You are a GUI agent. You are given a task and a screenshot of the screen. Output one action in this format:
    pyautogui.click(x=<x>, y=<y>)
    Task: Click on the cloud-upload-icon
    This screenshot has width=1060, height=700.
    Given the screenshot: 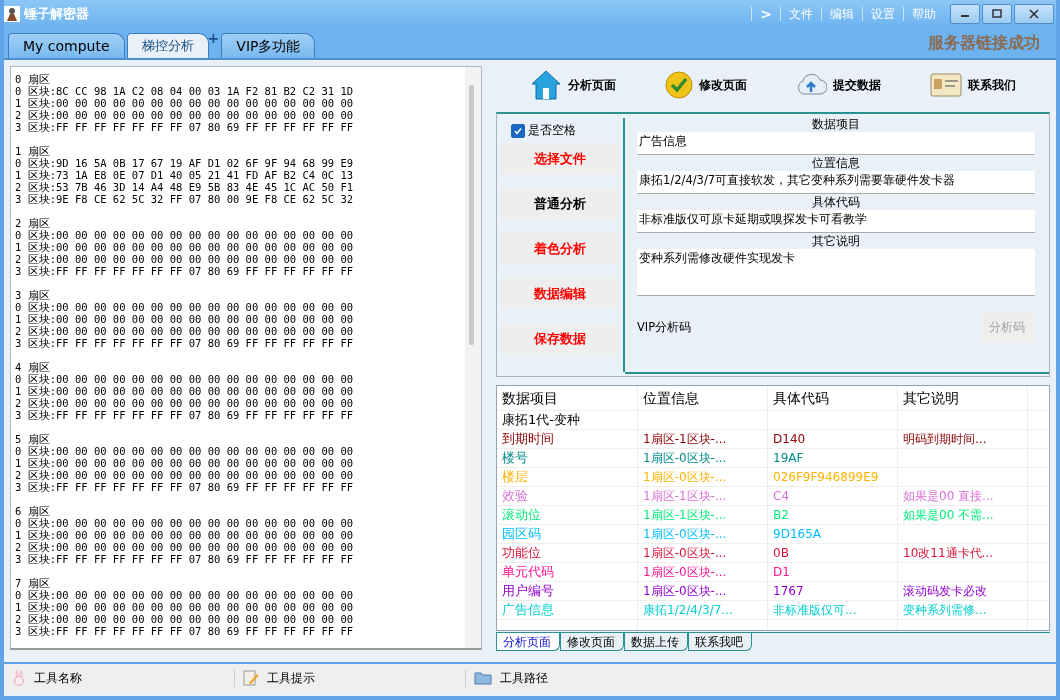 What is the action you would take?
    pyautogui.click(x=811, y=85)
    